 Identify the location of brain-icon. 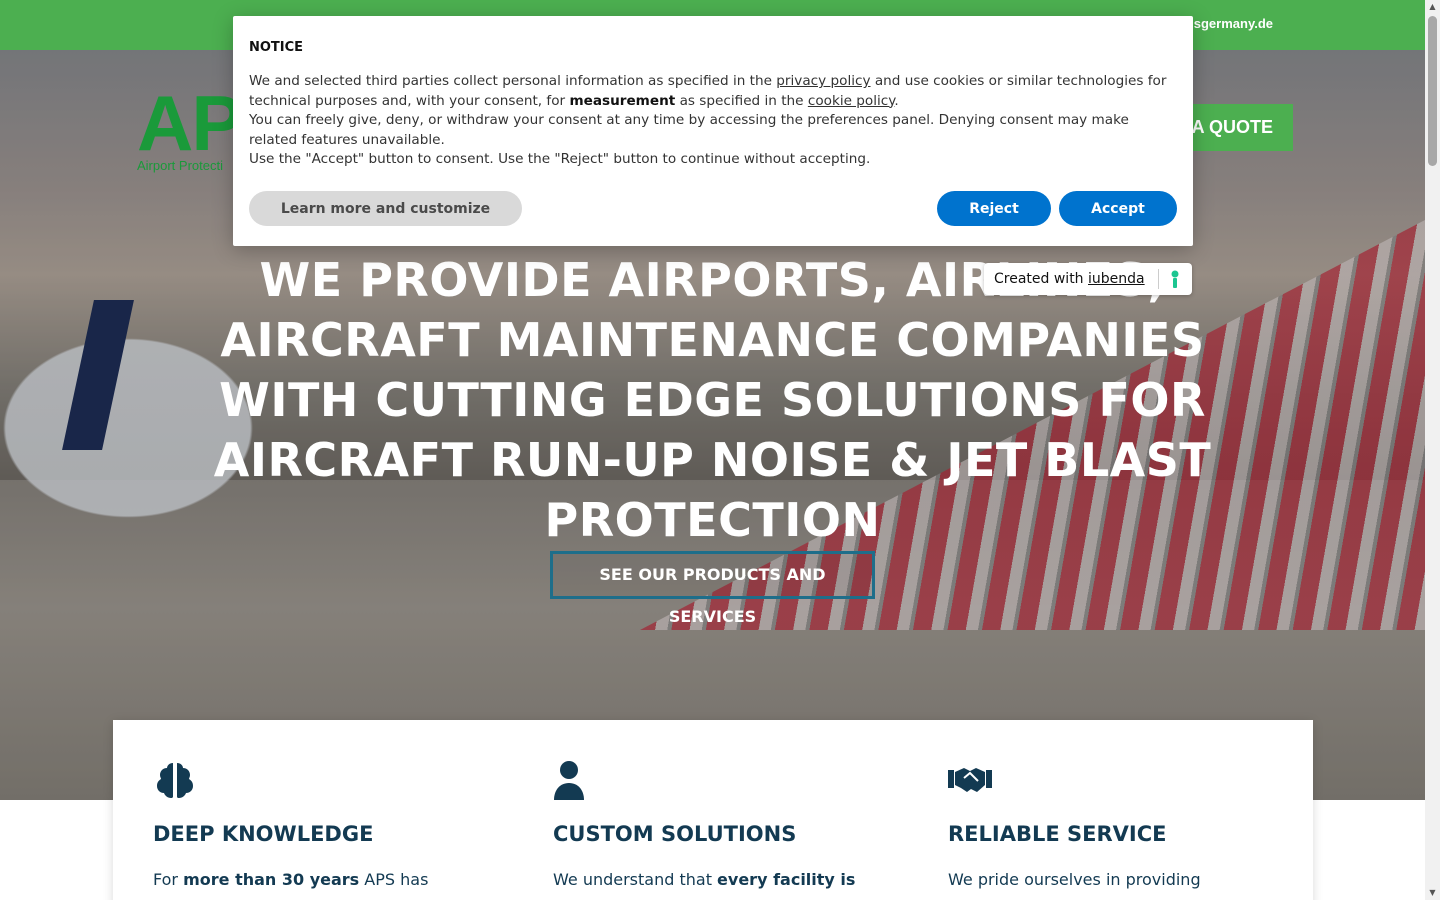
(175, 780).